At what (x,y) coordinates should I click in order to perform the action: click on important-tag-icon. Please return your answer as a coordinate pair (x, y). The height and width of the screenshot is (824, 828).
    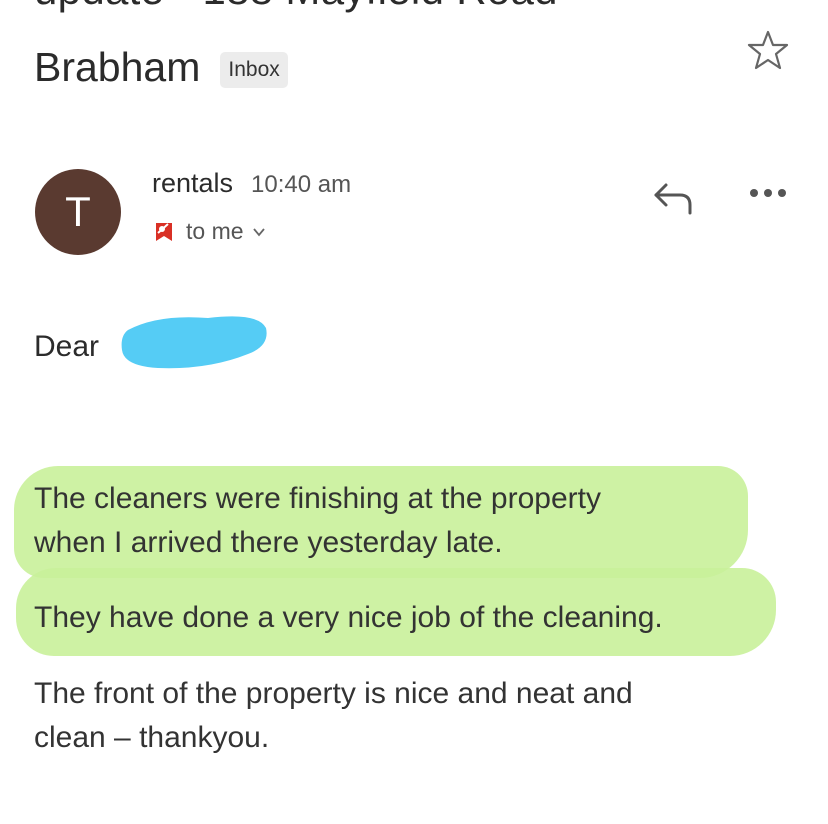
    Looking at the image, I should click on (164, 231).